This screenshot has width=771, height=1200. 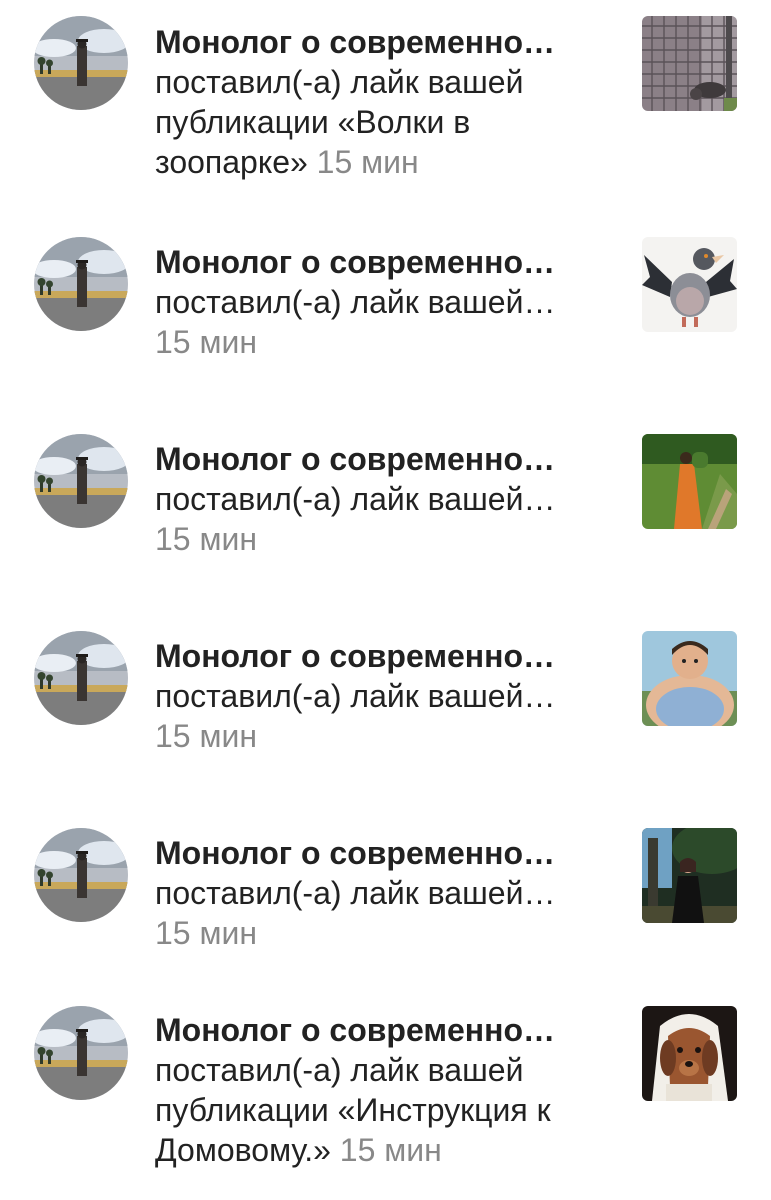 What do you see at coordinates (689, 875) in the screenshot?
I see `woman-by-tree-thumbnail` at bounding box center [689, 875].